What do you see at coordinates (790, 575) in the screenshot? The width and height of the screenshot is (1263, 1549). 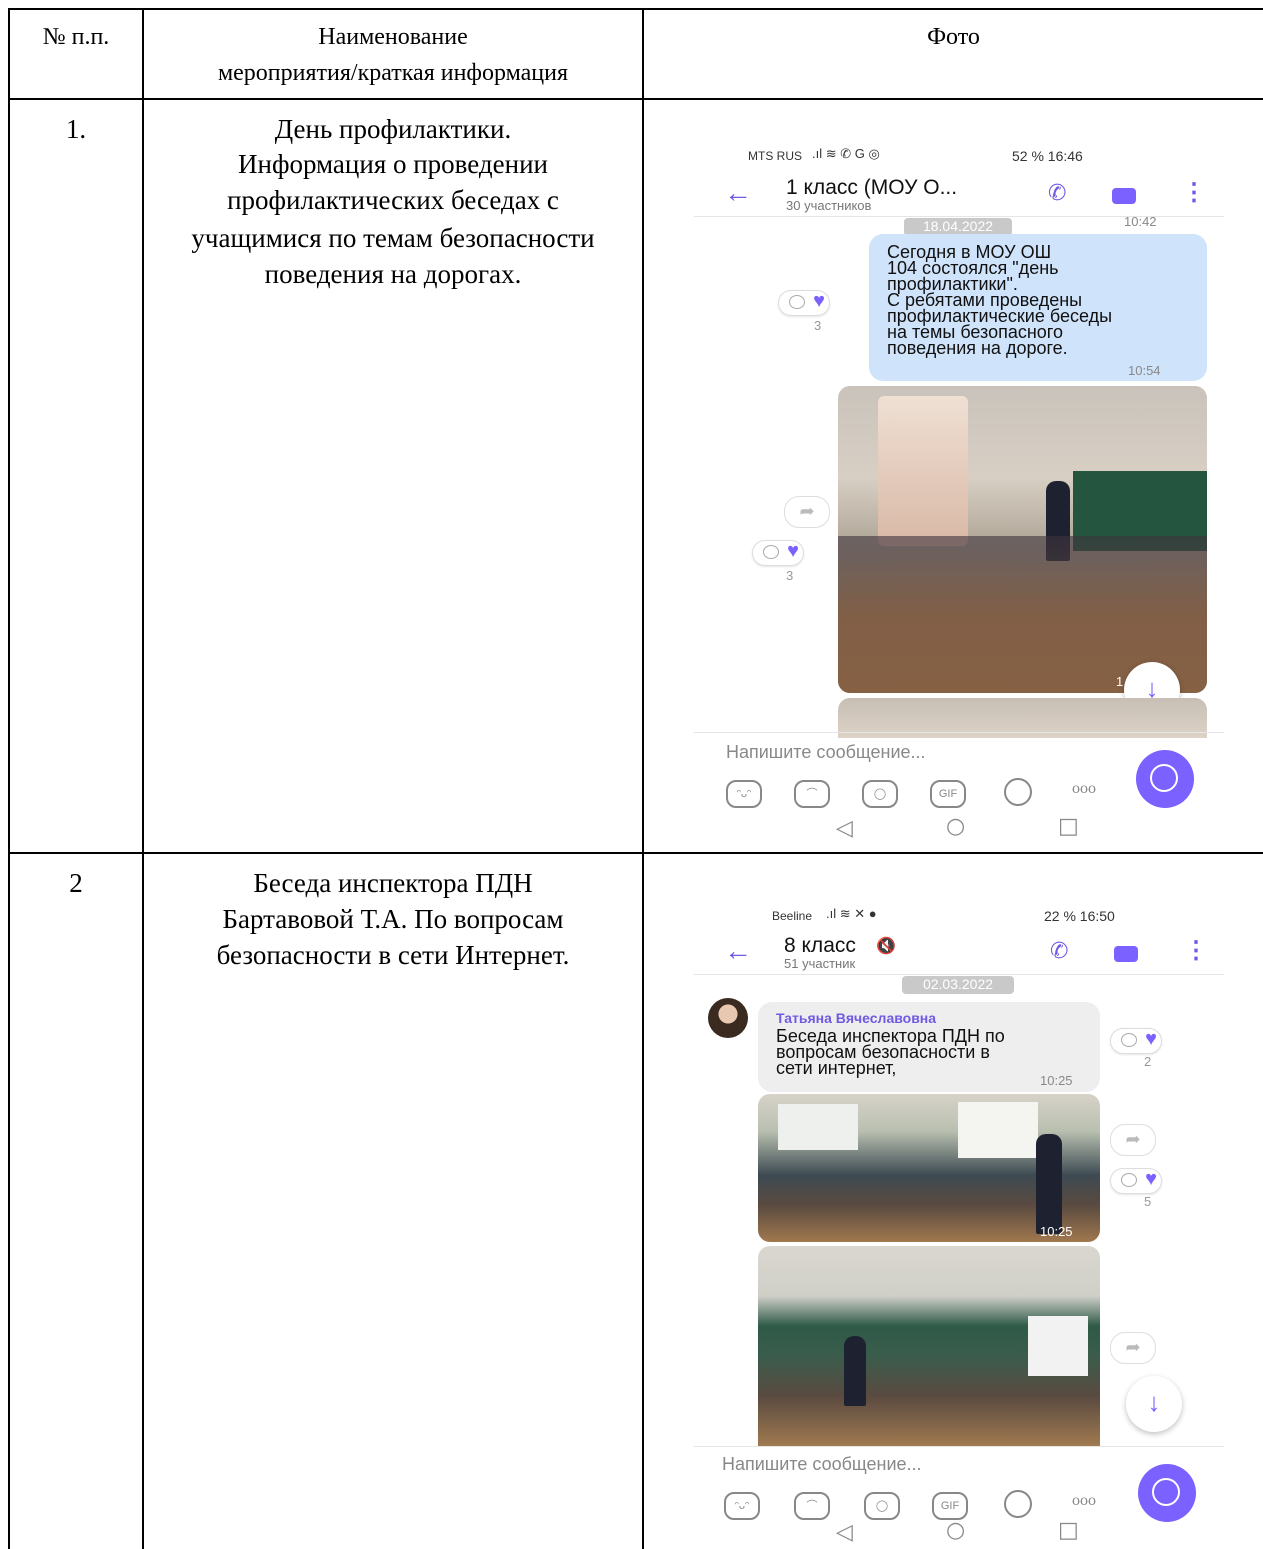 I see `photo-reaction-count: 3` at bounding box center [790, 575].